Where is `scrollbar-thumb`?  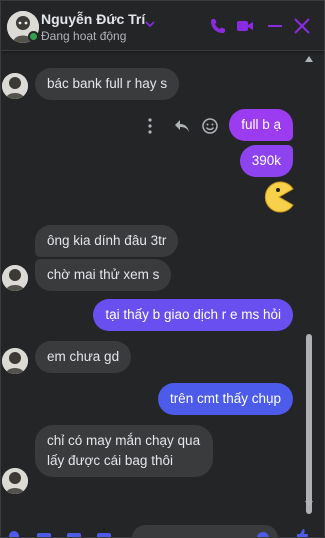 scrollbar-thumb is located at coordinates (309, 424).